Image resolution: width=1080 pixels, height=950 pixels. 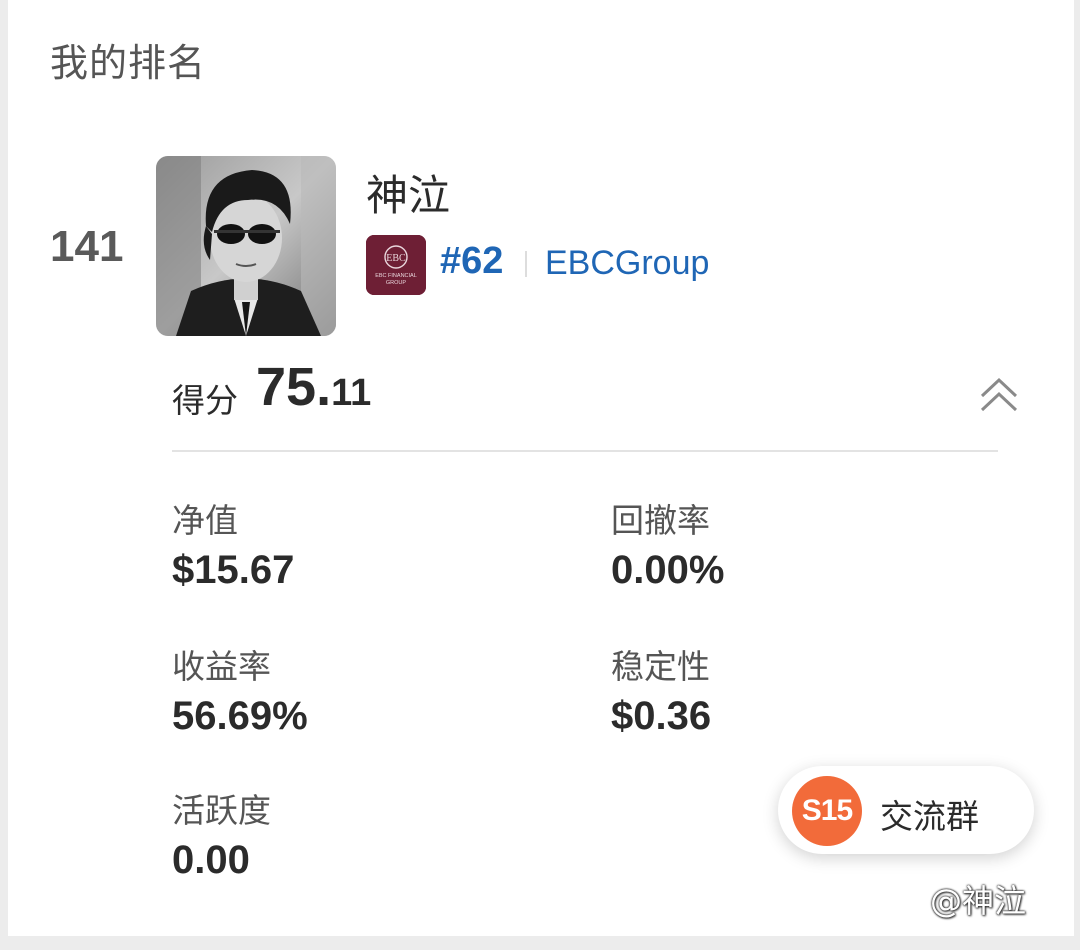 I want to click on rank-number: 141, so click(x=87, y=246).